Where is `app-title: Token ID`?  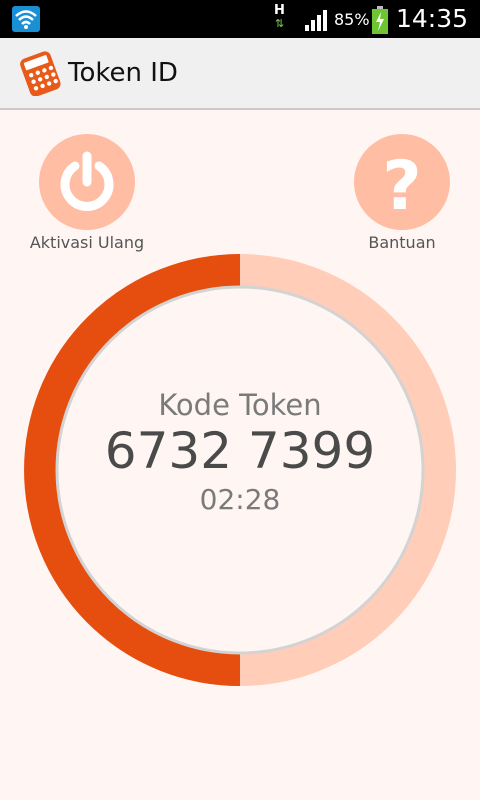 app-title: Token ID is located at coordinates (123, 73).